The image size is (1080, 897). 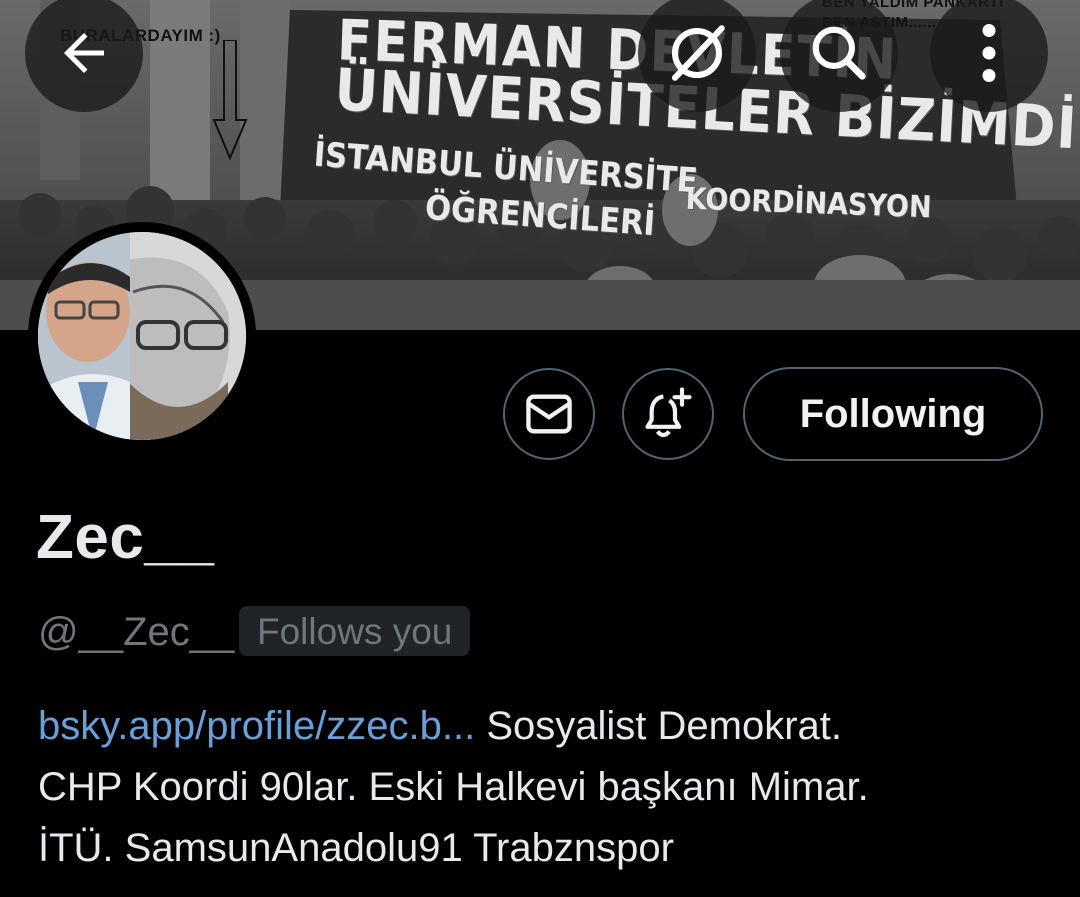 What do you see at coordinates (125, 537) in the screenshot?
I see `display-name: Zec__` at bounding box center [125, 537].